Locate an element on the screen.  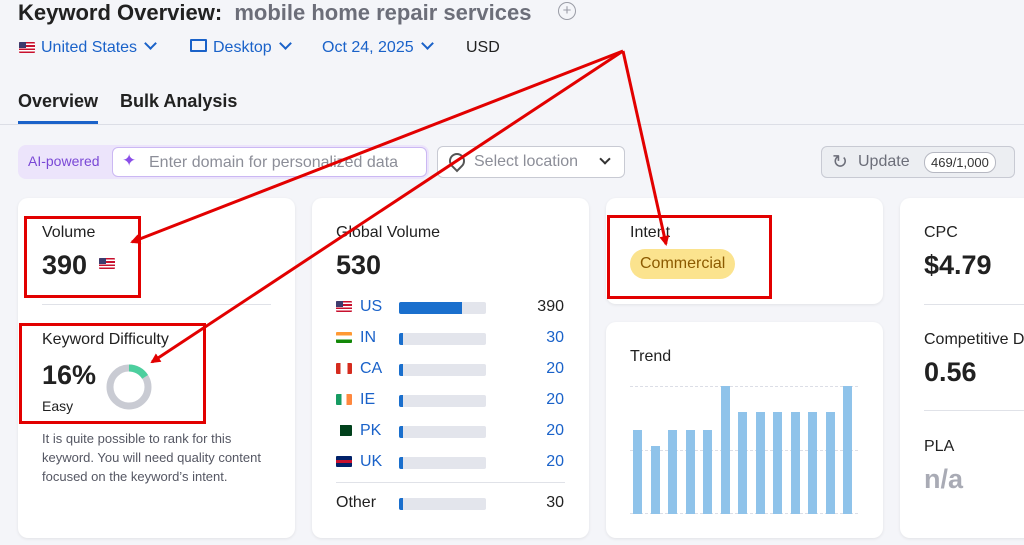
pakistan-flag-icon is located at coordinates (344, 430).